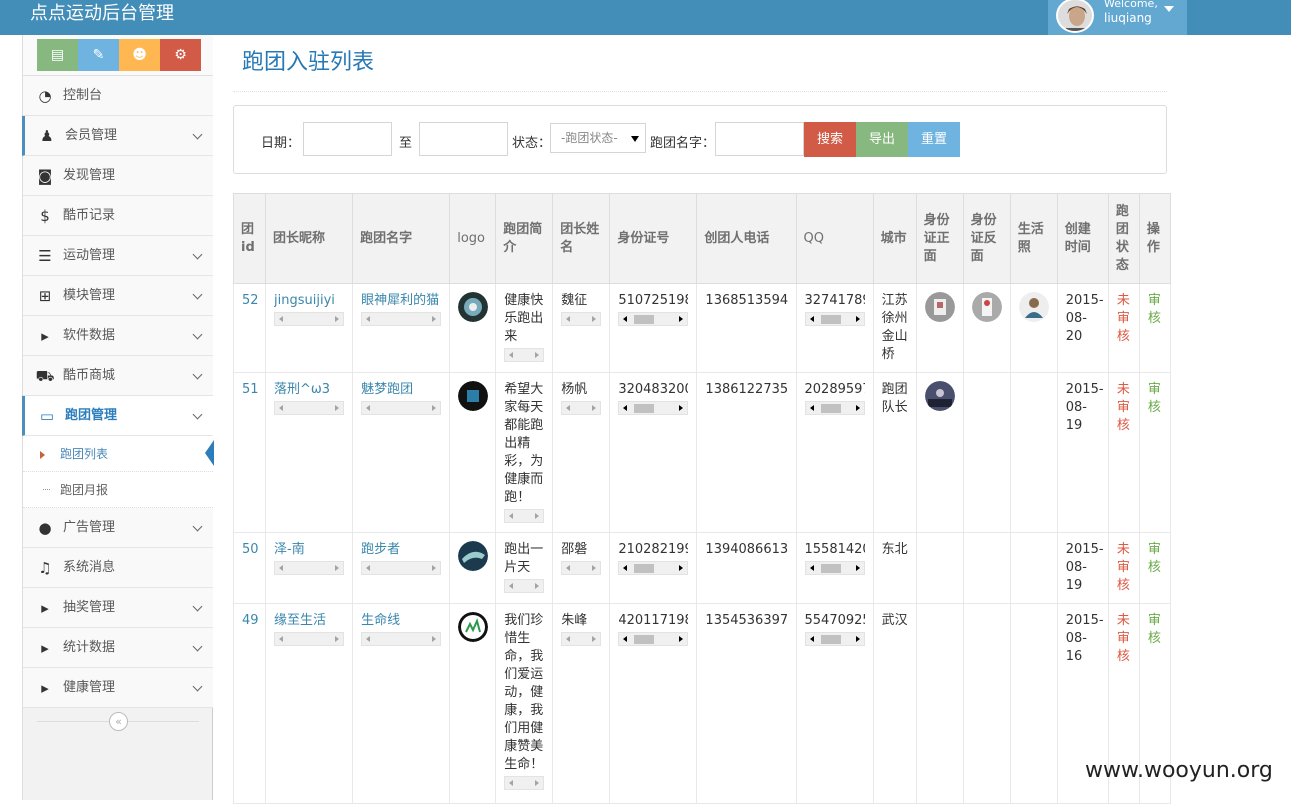 This screenshot has width=1291, height=804. Describe the element at coordinates (939, 238) in the screenshot. I see `col-header: 身份证正面` at that location.